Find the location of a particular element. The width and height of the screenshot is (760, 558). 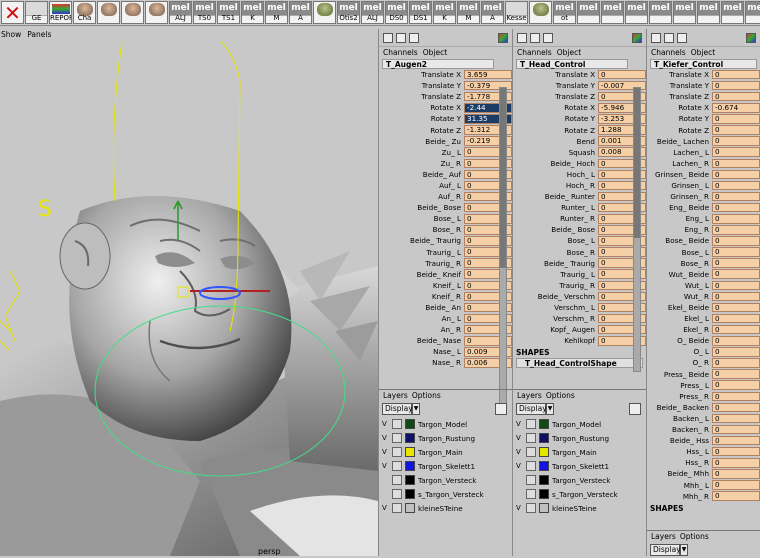

channel-row: Beide_ Hss 0 is located at coordinates (703, 440).